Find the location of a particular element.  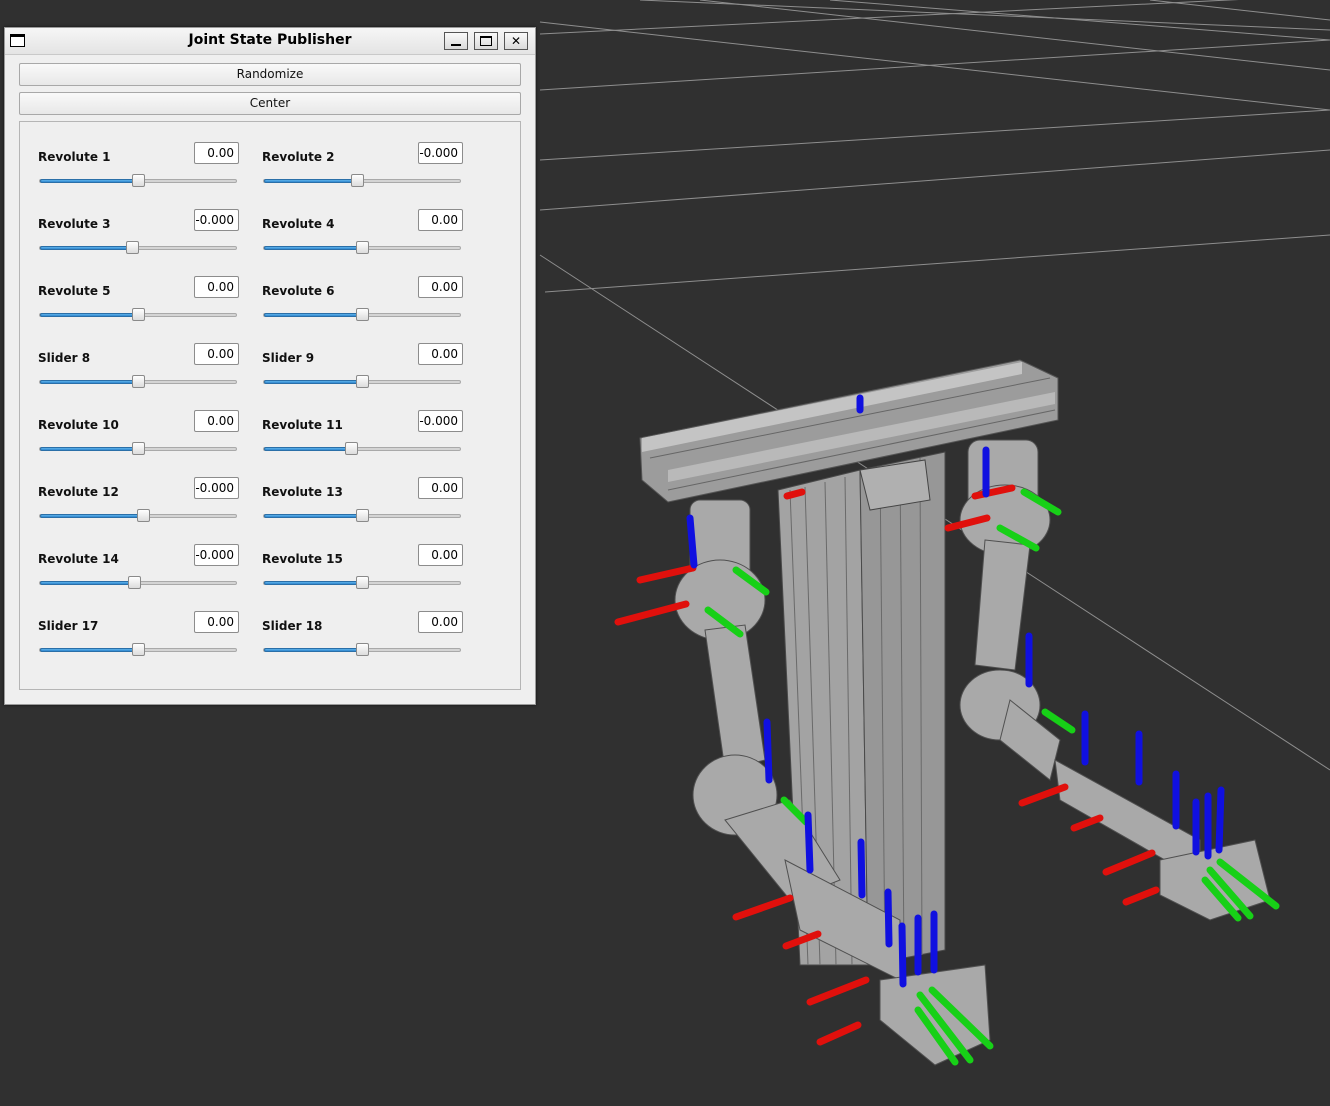

joint-label: Revolute 11 is located at coordinates (302, 425).